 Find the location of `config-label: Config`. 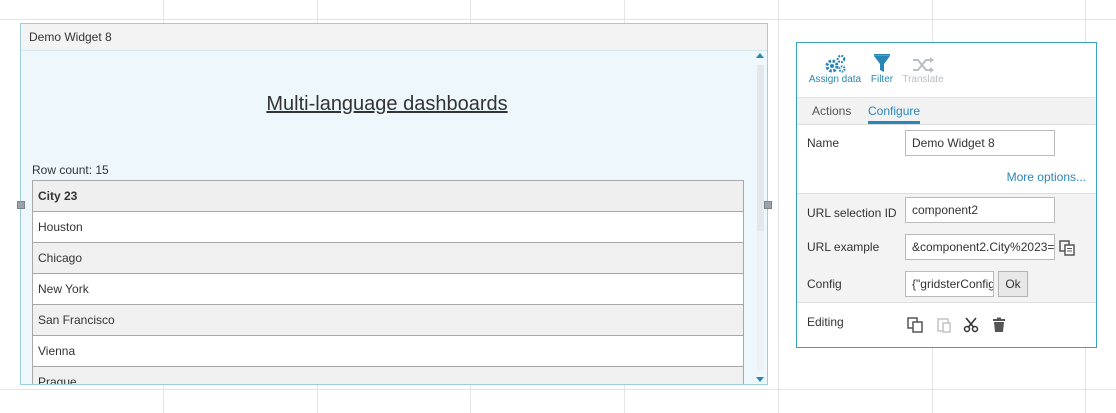

config-label: Config is located at coordinates (824, 284).